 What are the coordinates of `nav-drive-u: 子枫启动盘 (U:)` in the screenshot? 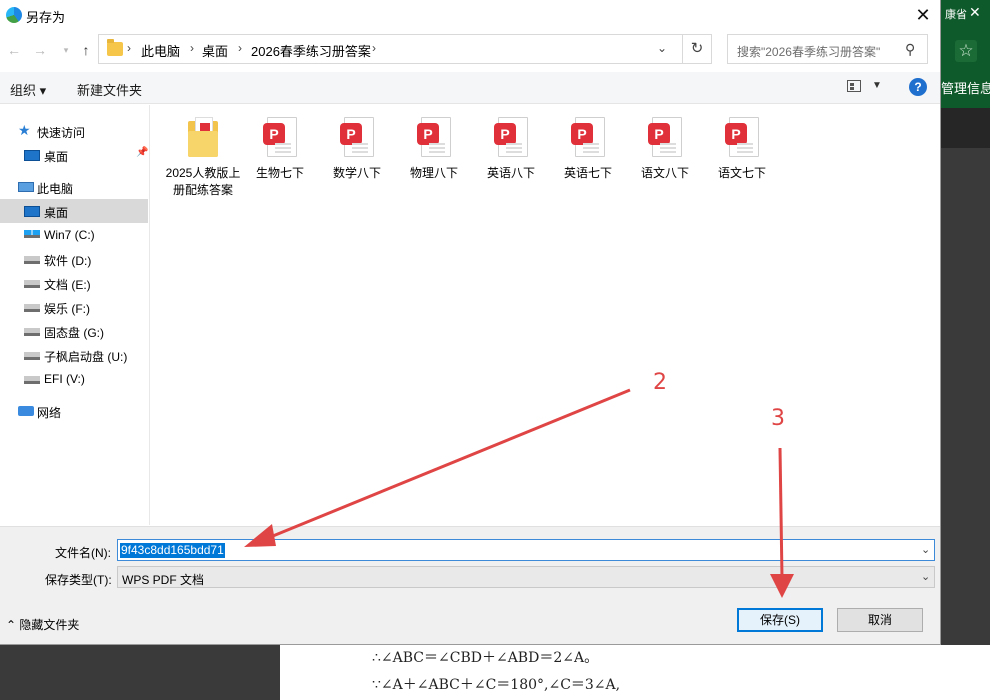 It's located at (74, 355).